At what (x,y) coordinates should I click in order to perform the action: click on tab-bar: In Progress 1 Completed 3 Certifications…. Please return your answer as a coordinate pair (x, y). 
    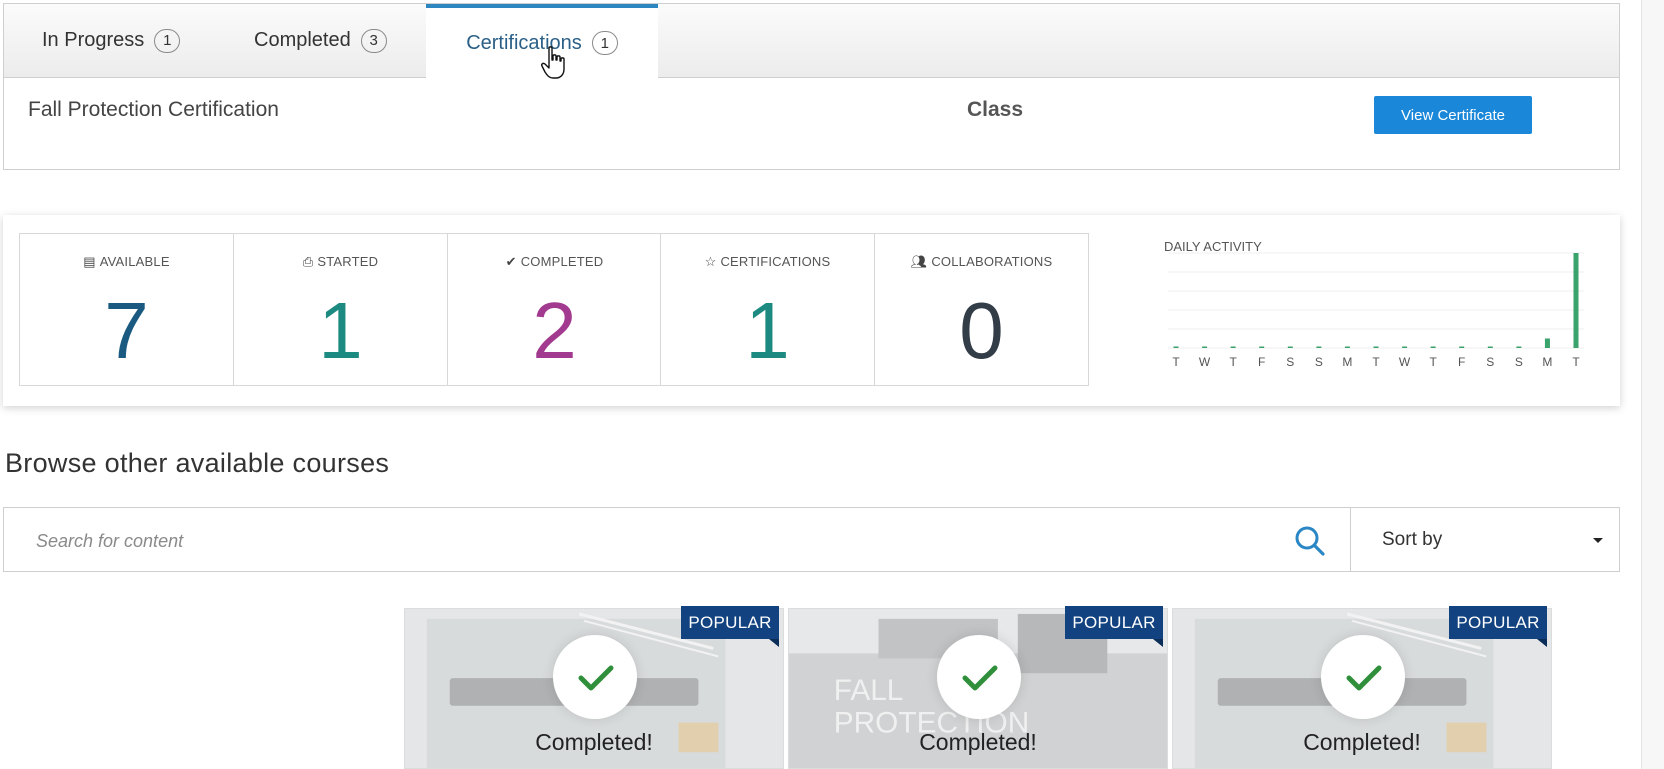
    Looking at the image, I should click on (811, 41).